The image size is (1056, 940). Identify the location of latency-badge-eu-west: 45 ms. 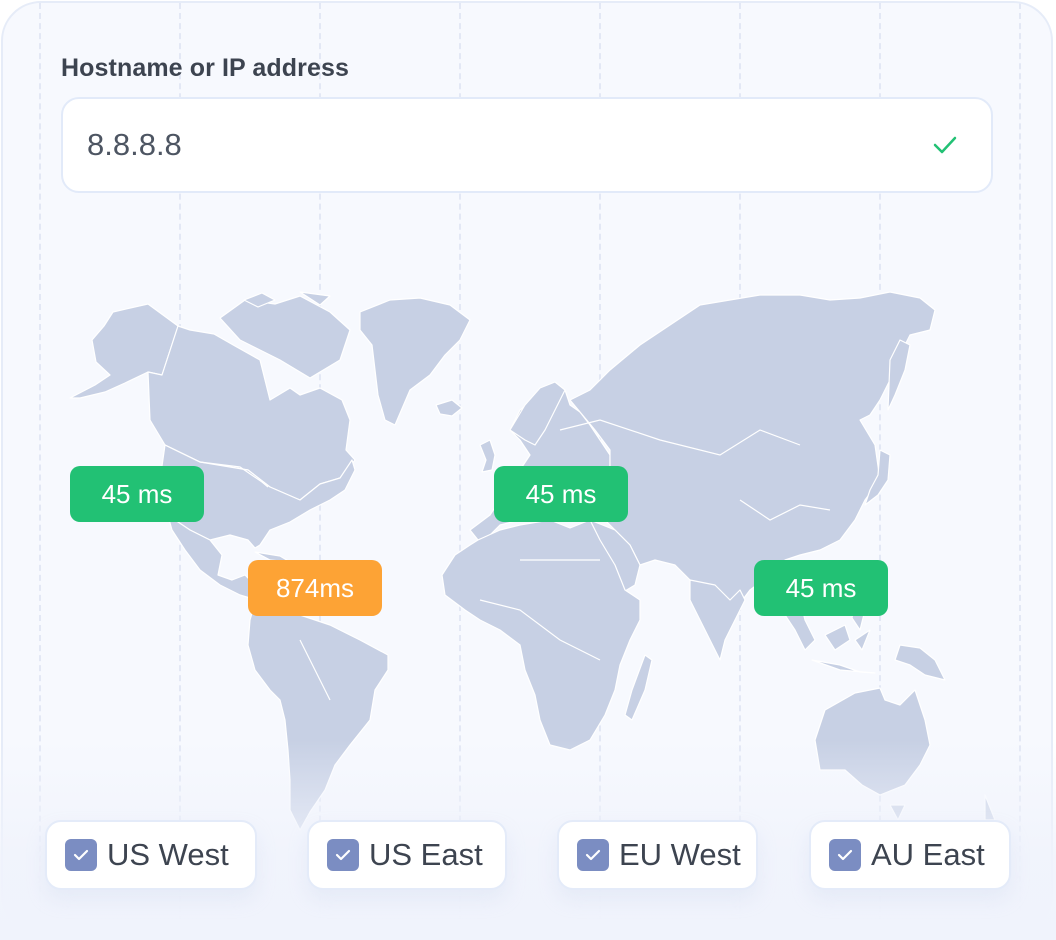
(561, 494).